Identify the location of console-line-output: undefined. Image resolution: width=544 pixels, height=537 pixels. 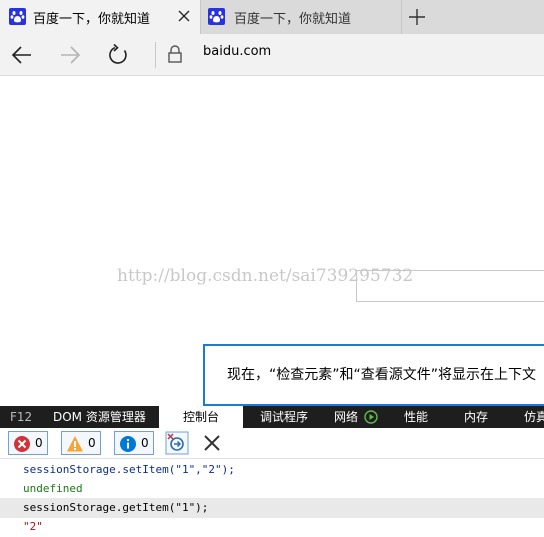
(53, 488).